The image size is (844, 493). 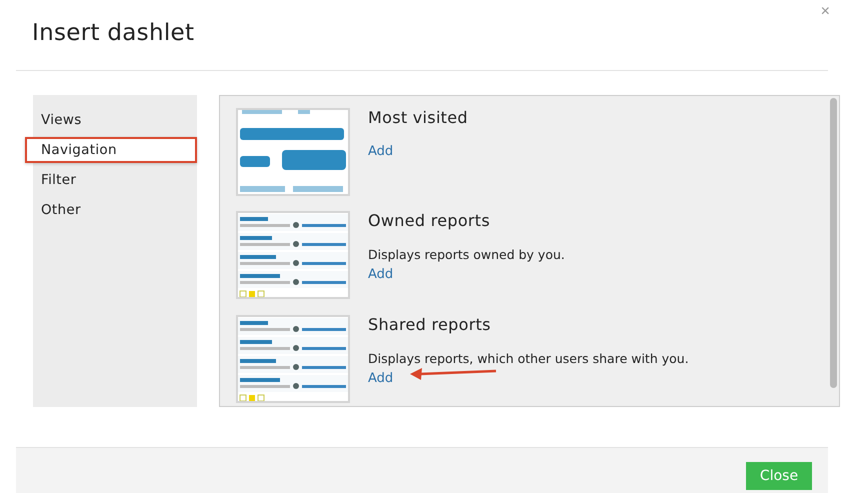 I want to click on sidebar-item: Other, so click(x=115, y=210).